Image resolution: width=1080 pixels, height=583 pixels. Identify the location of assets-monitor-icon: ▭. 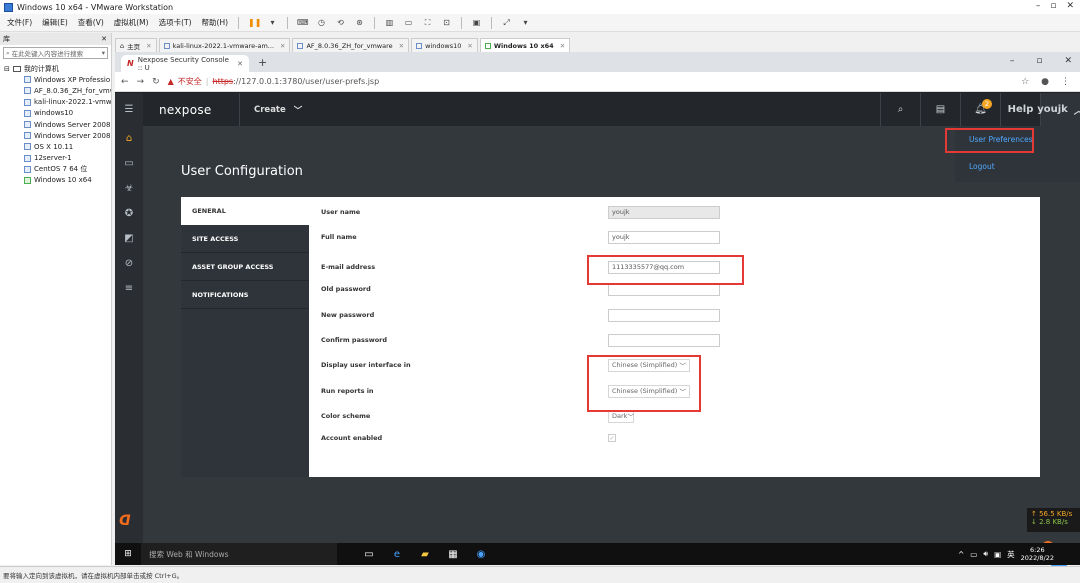
(129, 163).